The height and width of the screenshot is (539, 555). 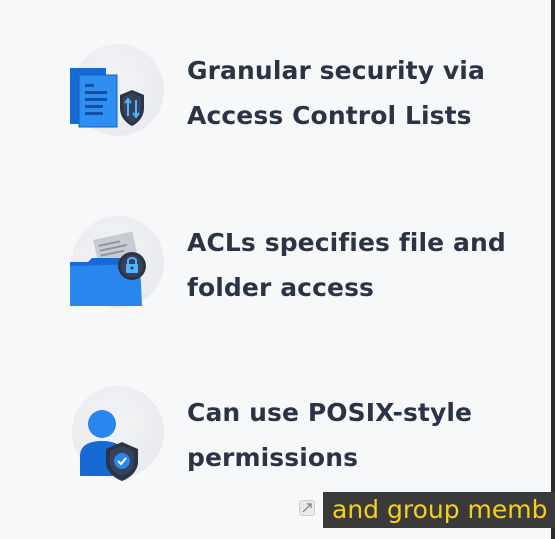 I want to click on caption-bar: and group memb, so click(x=439, y=510).